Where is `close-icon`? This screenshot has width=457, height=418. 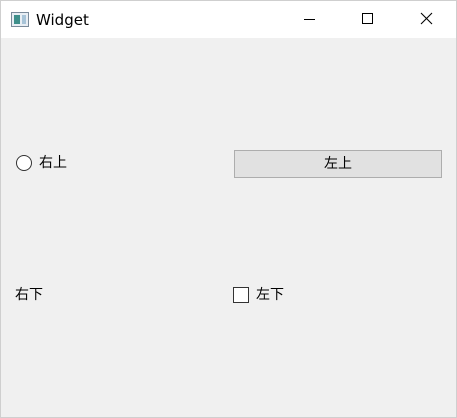
close-icon is located at coordinates (426, 18).